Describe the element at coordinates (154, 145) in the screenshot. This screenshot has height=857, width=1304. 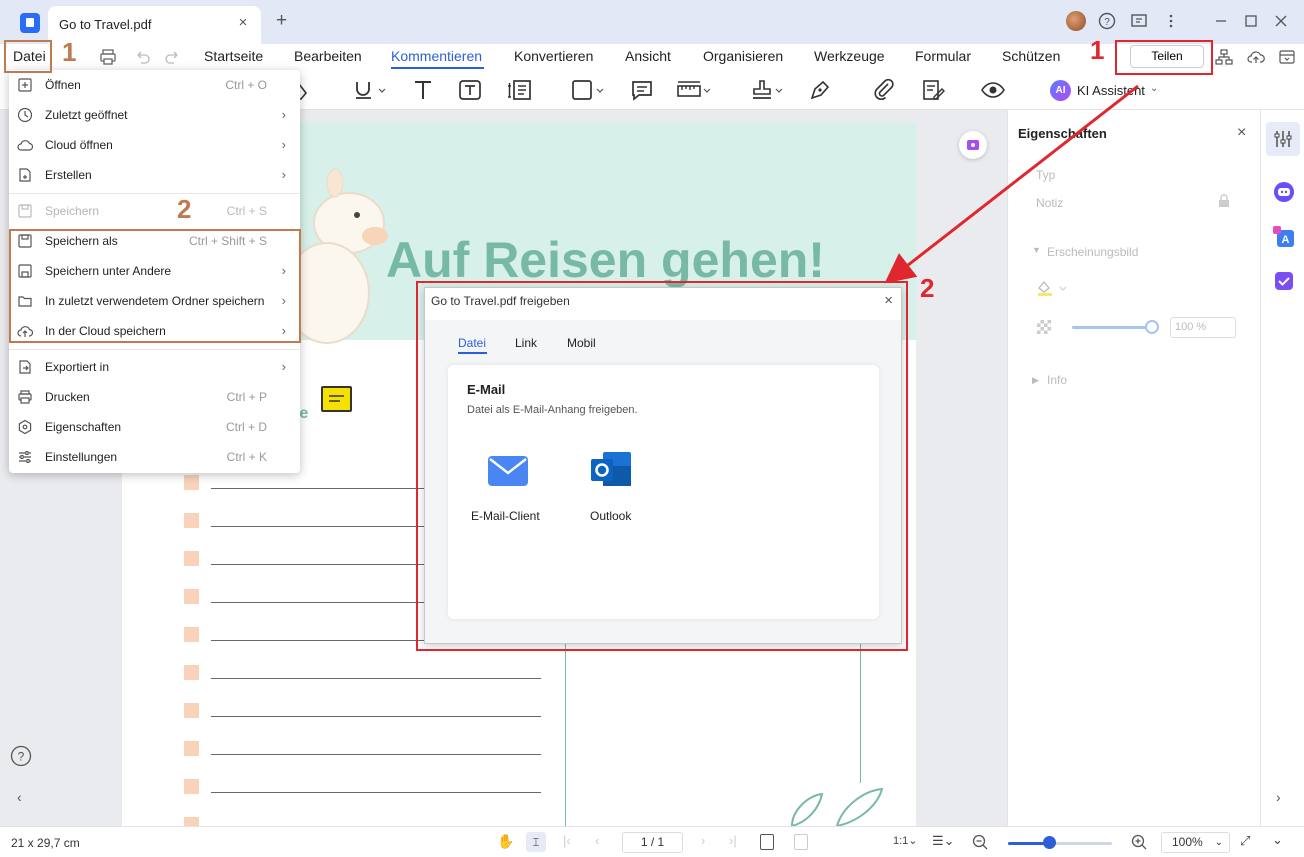
I see `file-menu-item-cloud-oeffnen: Cloud öffnen ›` at that location.